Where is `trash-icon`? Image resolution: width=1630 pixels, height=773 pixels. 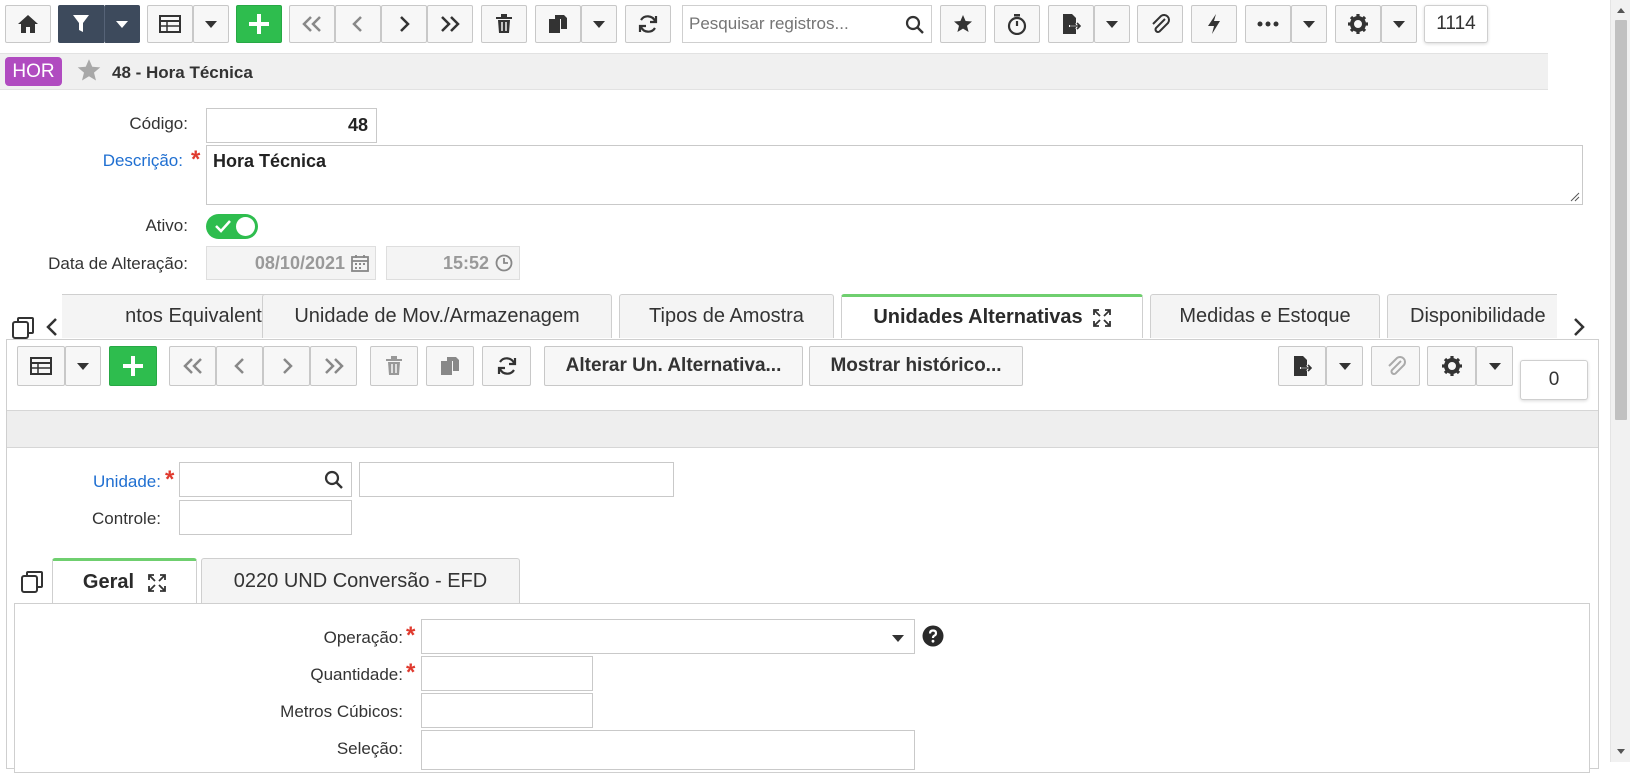
trash-icon is located at coordinates (394, 365).